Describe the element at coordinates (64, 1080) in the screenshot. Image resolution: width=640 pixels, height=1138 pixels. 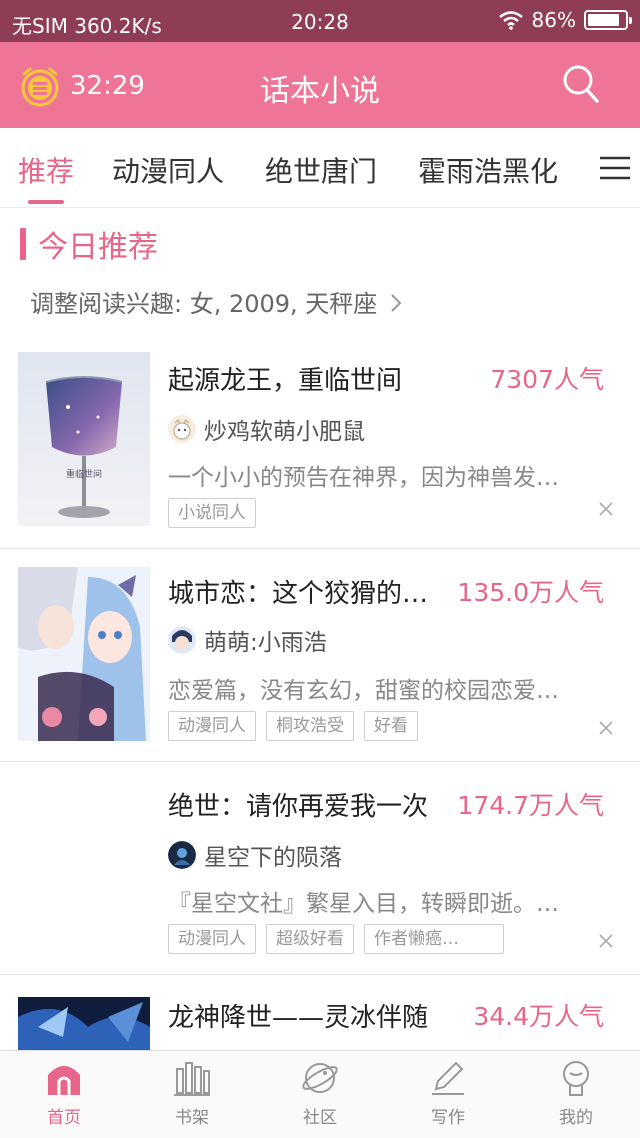
I see `home-icon` at that location.